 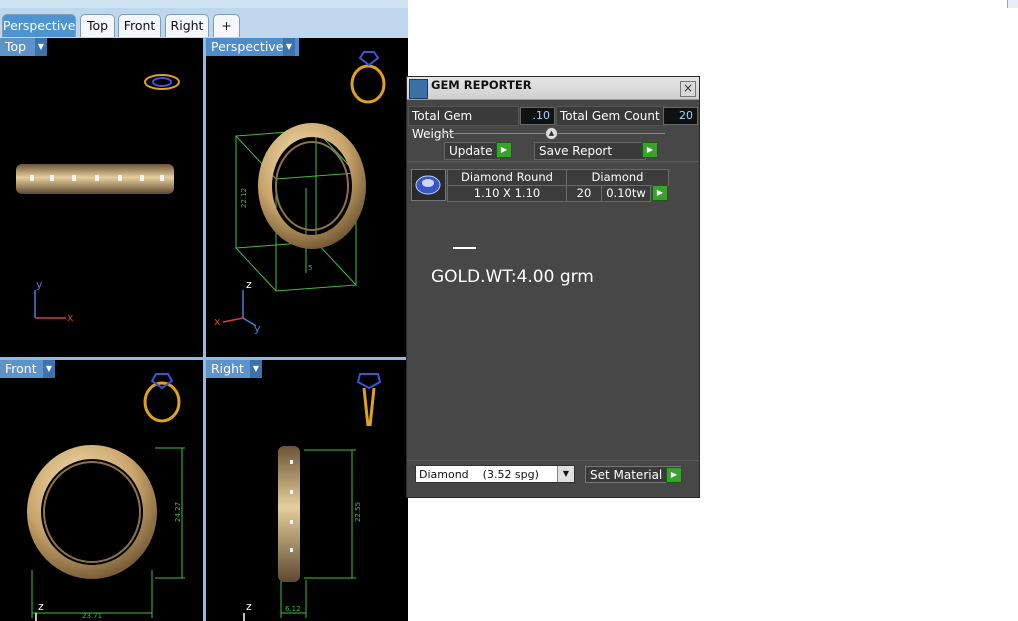 I want to click on gem-shape-header: Diamond Round, so click(x=507, y=177).